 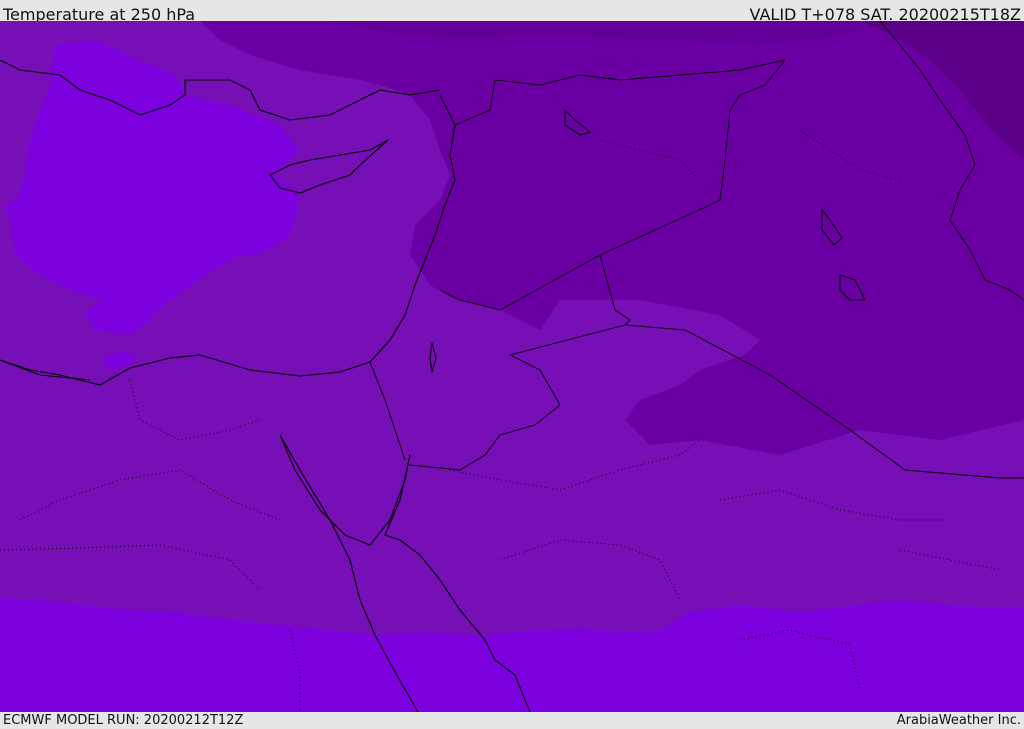 What do you see at coordinates (958, 720) in the screenshot?
I see `credit-label: ArabiaWeather Inc.` at bounding box center [958, 720].